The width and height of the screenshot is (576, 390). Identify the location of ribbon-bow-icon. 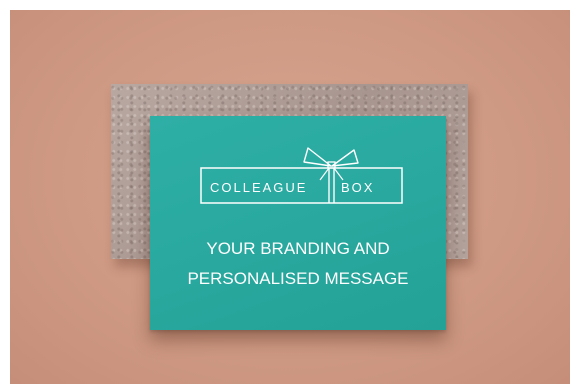
(301, 175).